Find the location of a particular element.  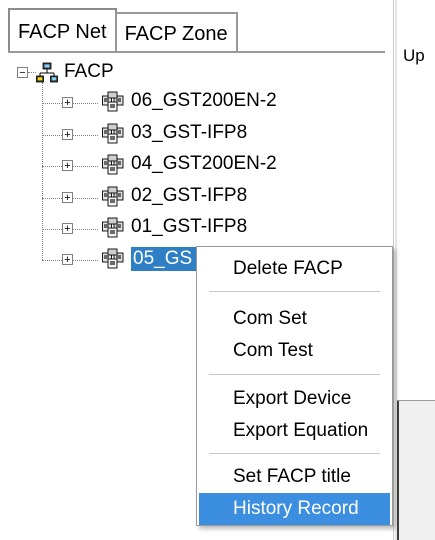

menu-item-com-set: Com Set is located at coordinates (294, 319).